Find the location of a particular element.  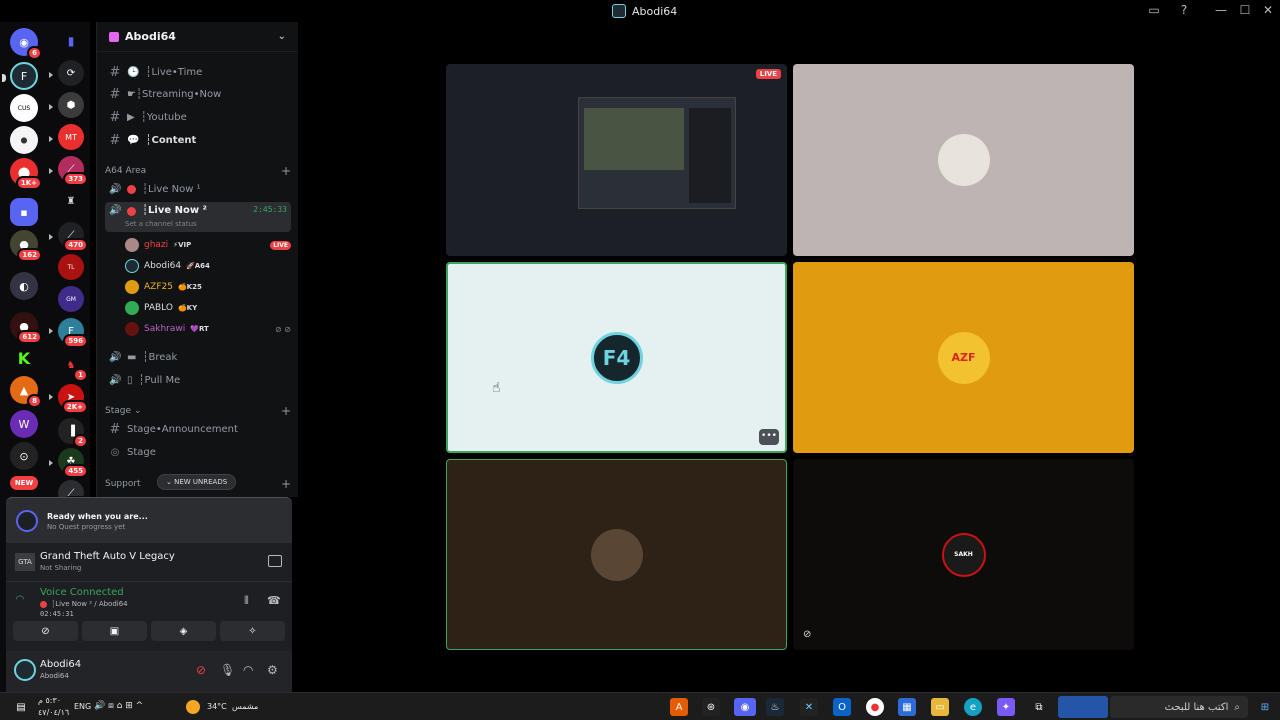

folder-server-gamer: GM is located at coordinates (71, 299).